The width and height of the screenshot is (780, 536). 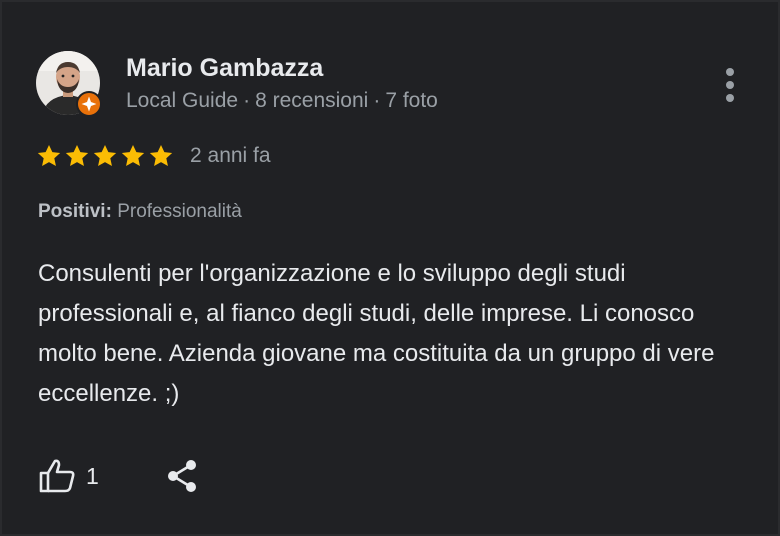 What do you see at coordinates (182, 100) in the screenshot?
I see `local-guide-label: Local Guide` at bounding box center [182, 100].